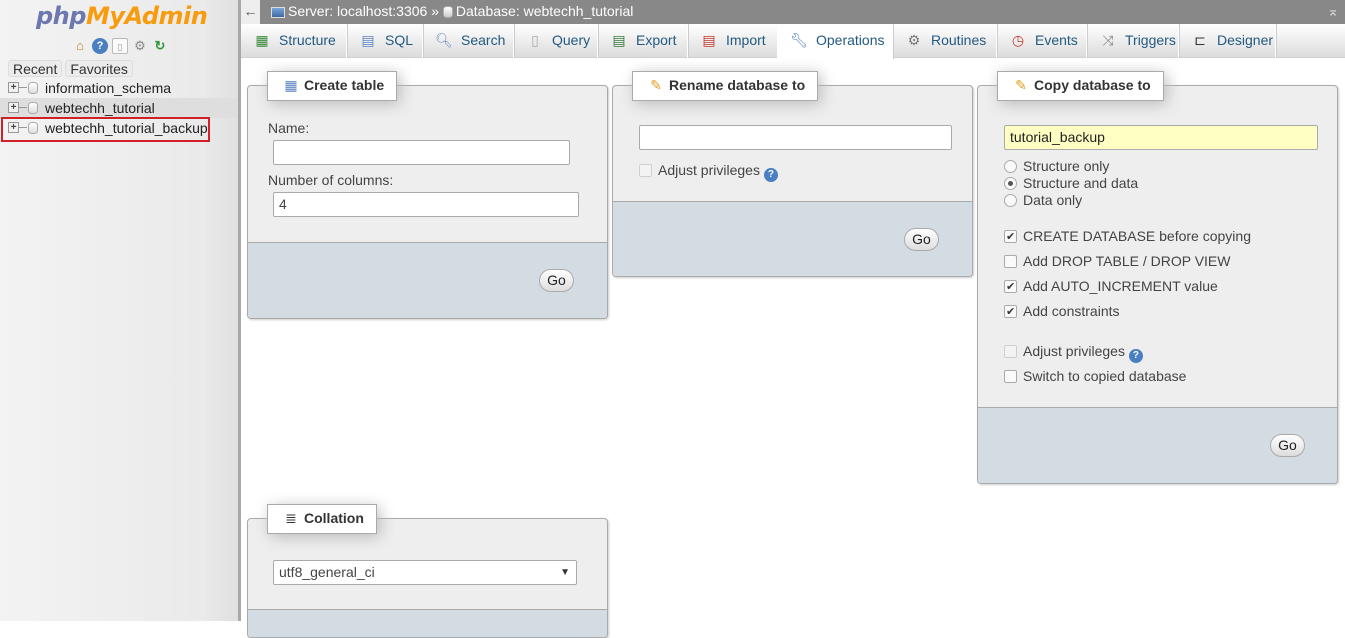 Image resolution: width=1345 pixels, height=638 pixels. I want to click on table-name-input, so click(421, 152).